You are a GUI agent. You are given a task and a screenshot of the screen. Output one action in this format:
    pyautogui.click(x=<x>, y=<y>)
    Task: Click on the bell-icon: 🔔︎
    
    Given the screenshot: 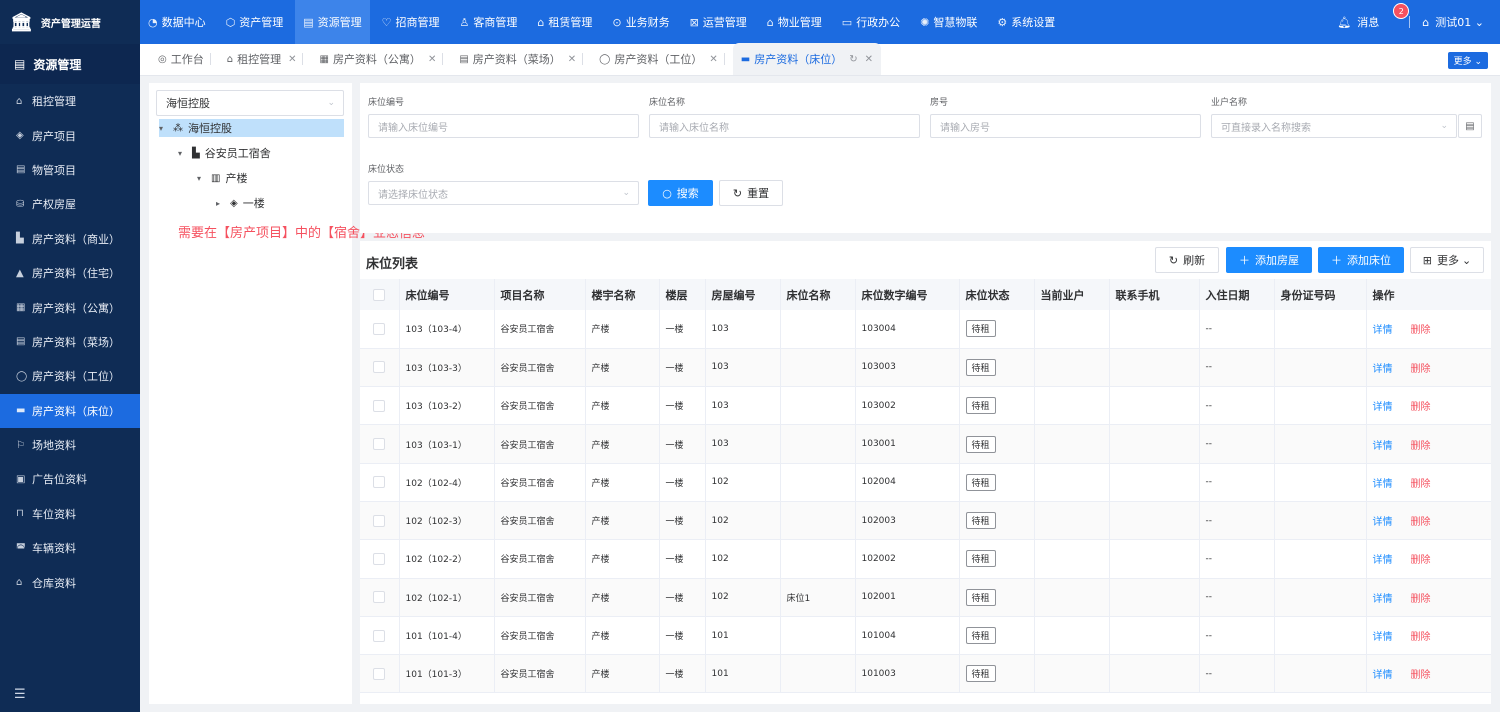 What is the action you would take?
    pyautogui.click(x=1344, y=22)
    